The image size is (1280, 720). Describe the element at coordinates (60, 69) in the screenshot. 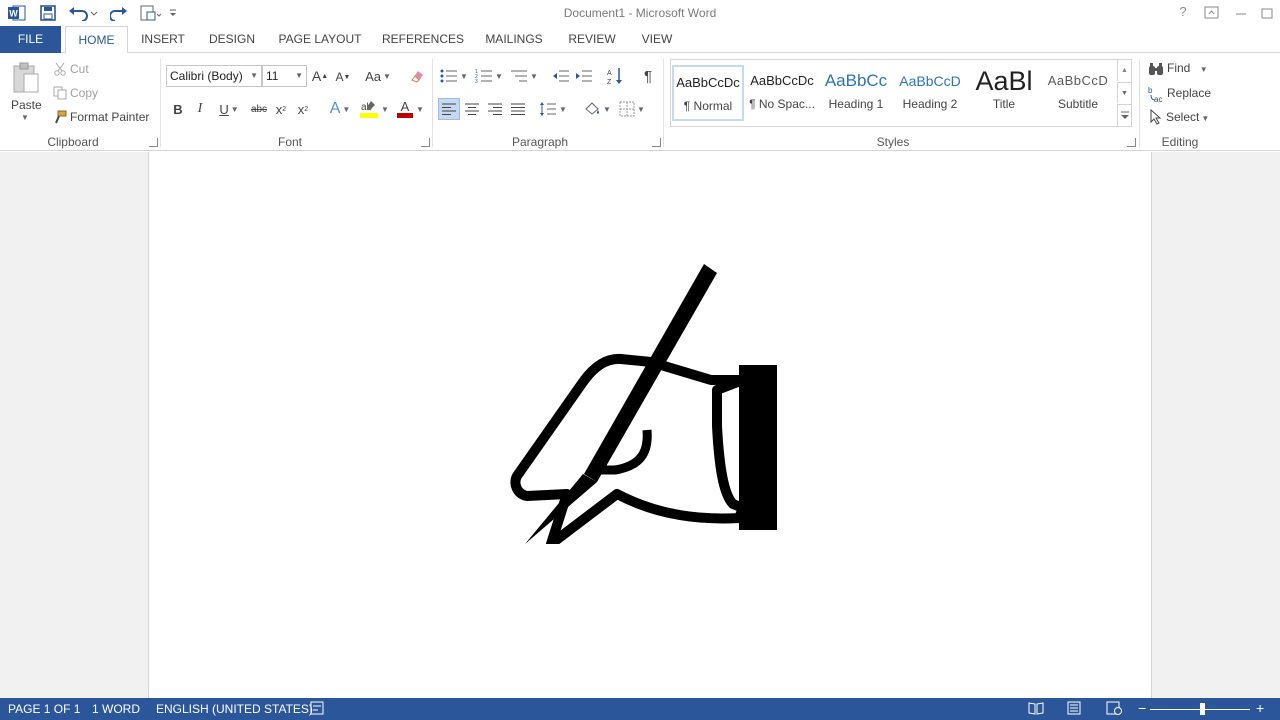

I see `cut-icon` at that location.